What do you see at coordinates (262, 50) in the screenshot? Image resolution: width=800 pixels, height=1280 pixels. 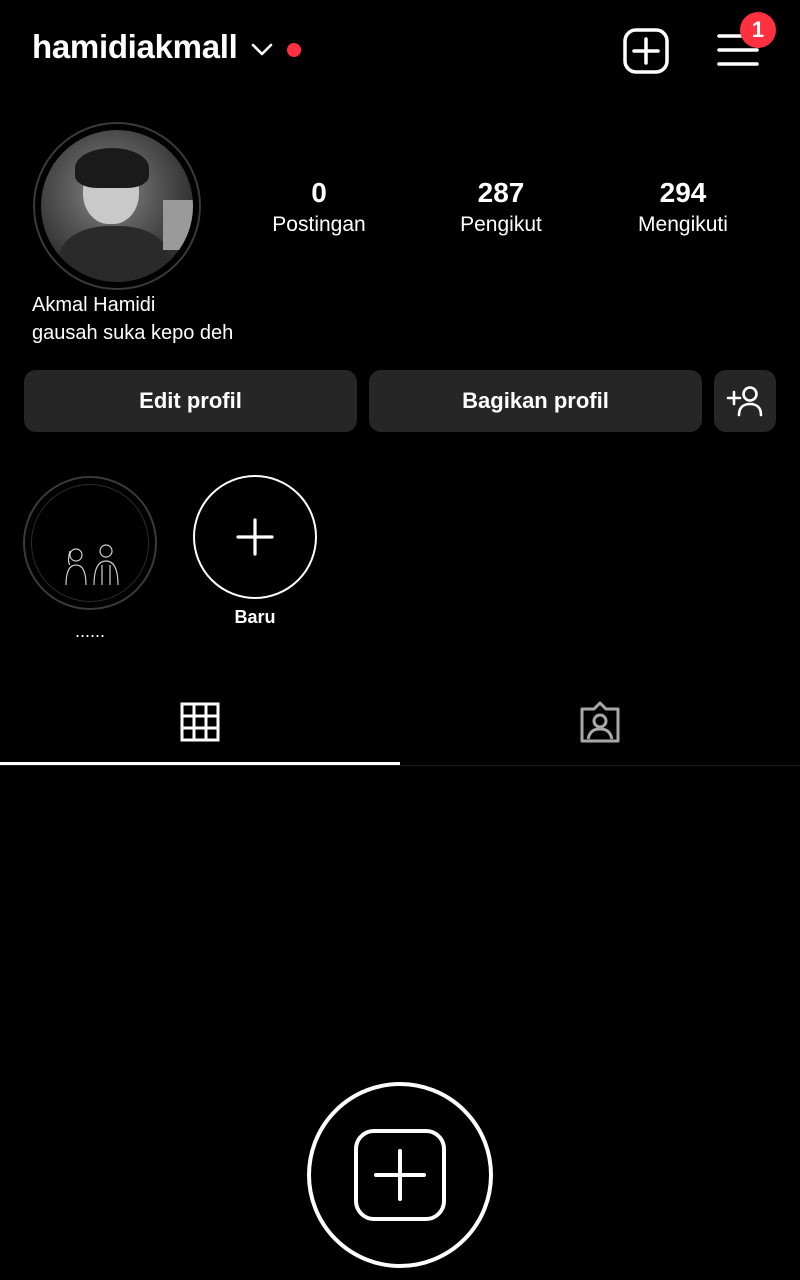 I see `chevron-down-icon` at bounding box center [262, 50].